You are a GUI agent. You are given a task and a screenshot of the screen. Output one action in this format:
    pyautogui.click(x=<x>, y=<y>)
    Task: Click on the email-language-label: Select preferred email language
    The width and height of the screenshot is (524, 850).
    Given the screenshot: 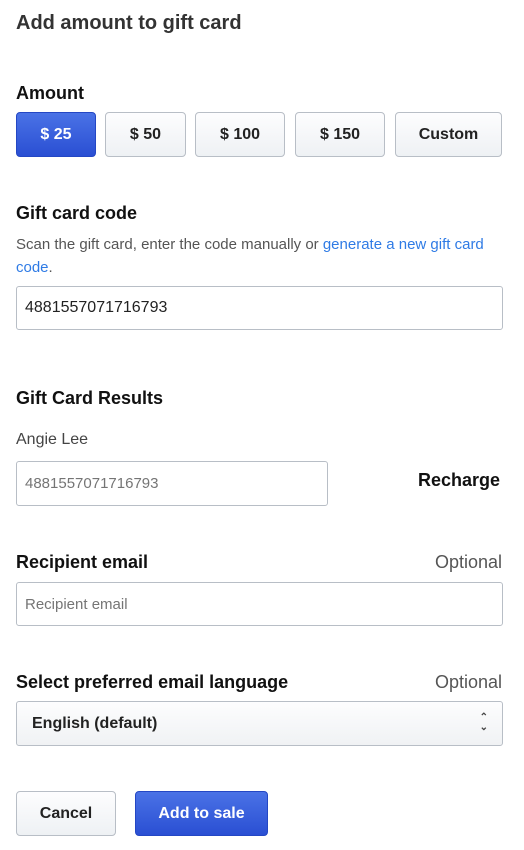 What is the action you would take?
    pyautogui.click(x=152, y=682)
    